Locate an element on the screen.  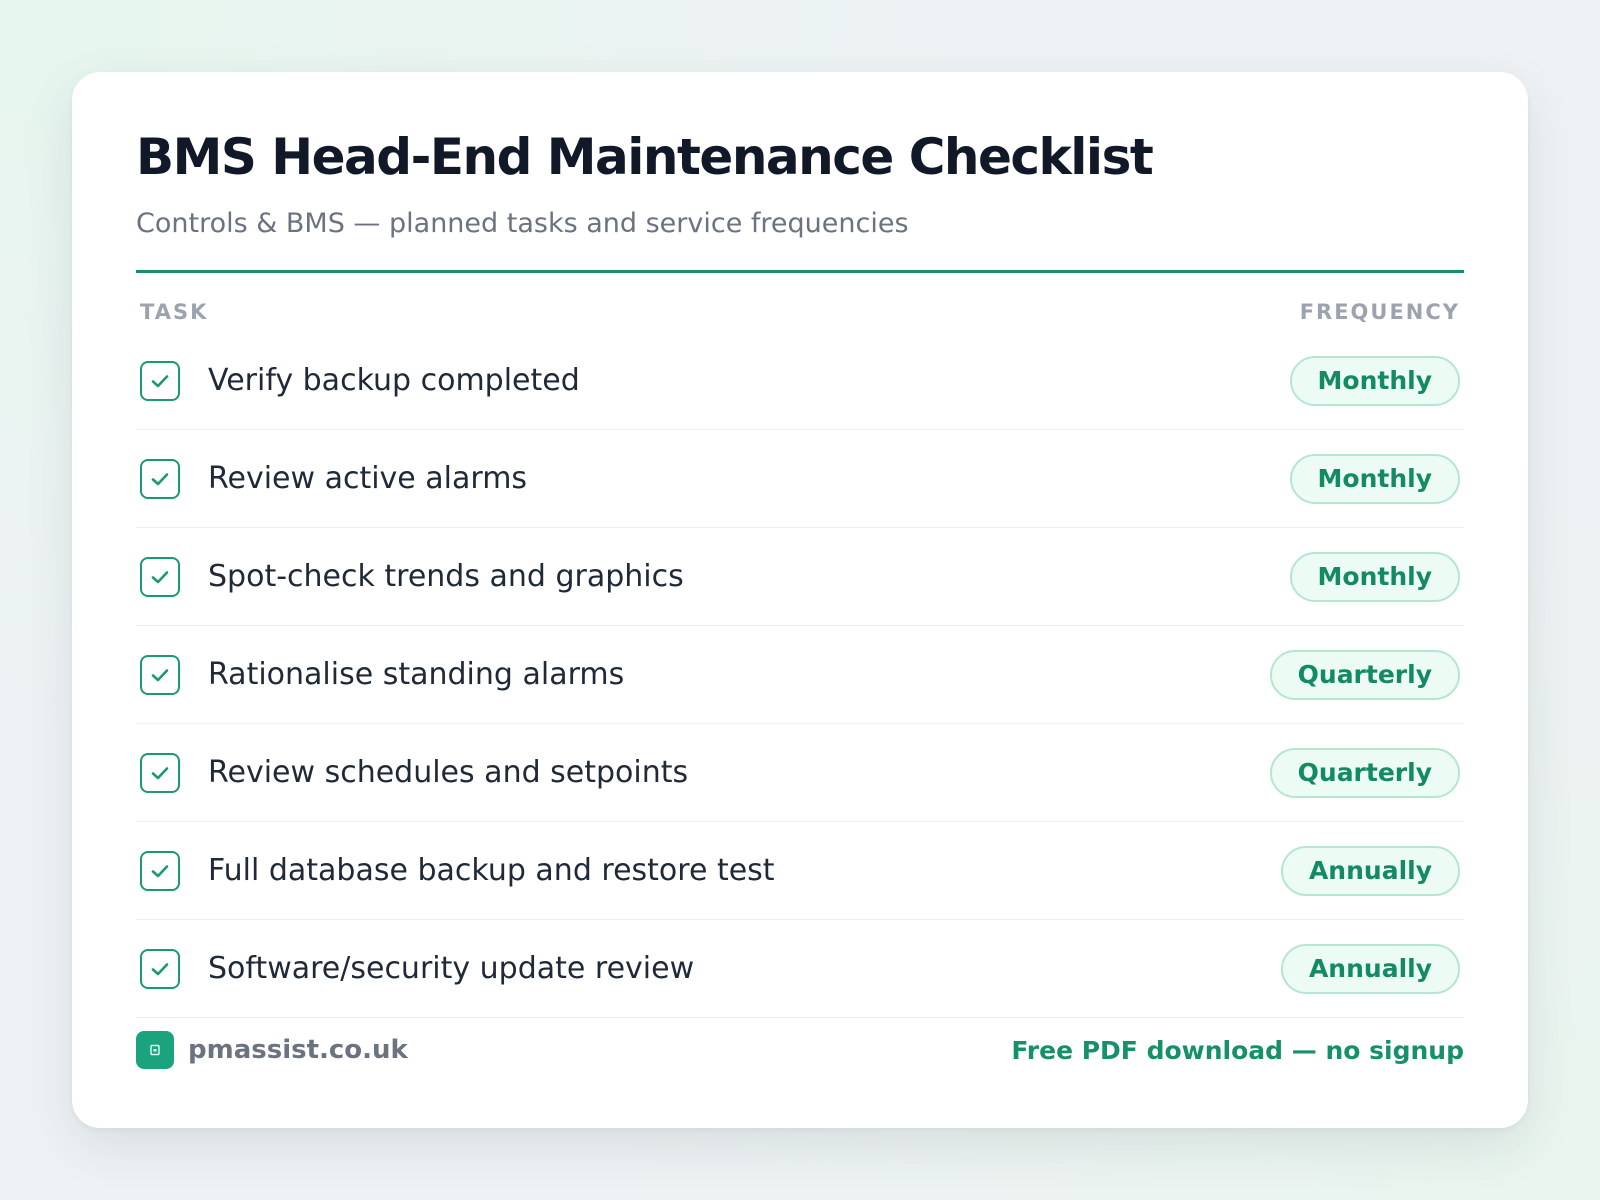
brand-link: pmassist.co.uk is located at coordinates (272, 1050).